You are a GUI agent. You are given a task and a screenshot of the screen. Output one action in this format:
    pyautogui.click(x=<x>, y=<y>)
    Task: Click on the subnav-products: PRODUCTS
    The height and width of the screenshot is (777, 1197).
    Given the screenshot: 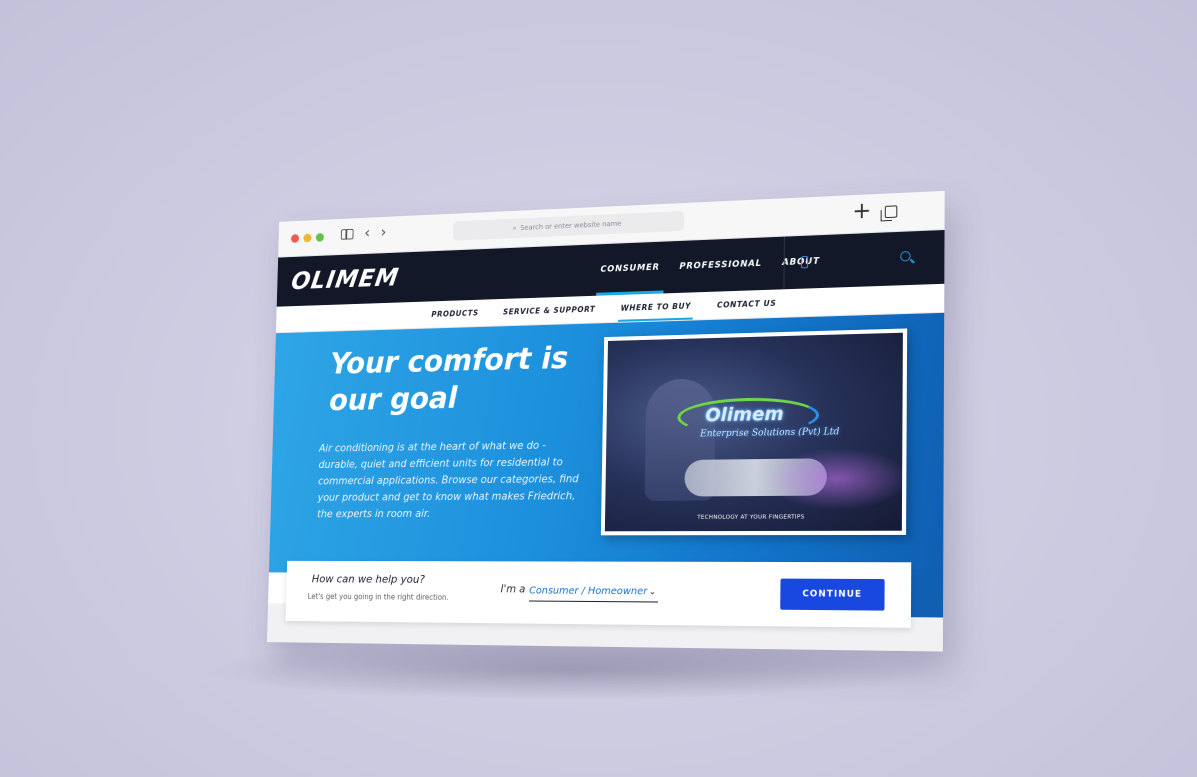 What is the action you would take?
    pyautogui.click(x=455, y=313)
    